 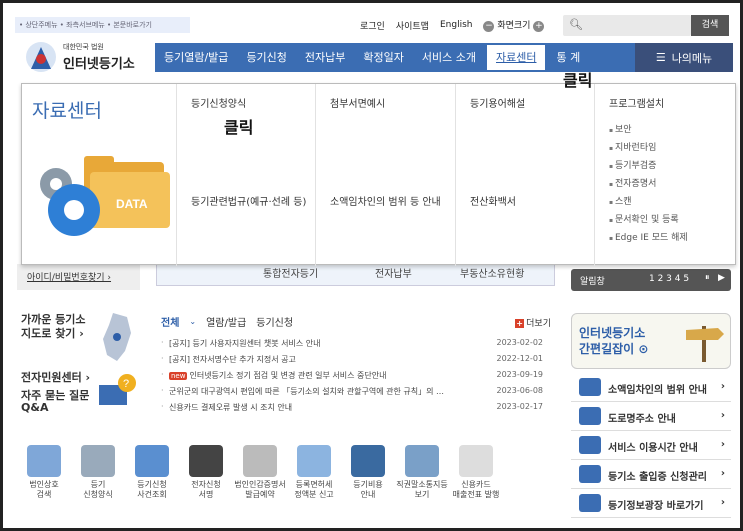 I want to click on strip-item-e-registry: 통합전자등기, so click(x=290, y=272).